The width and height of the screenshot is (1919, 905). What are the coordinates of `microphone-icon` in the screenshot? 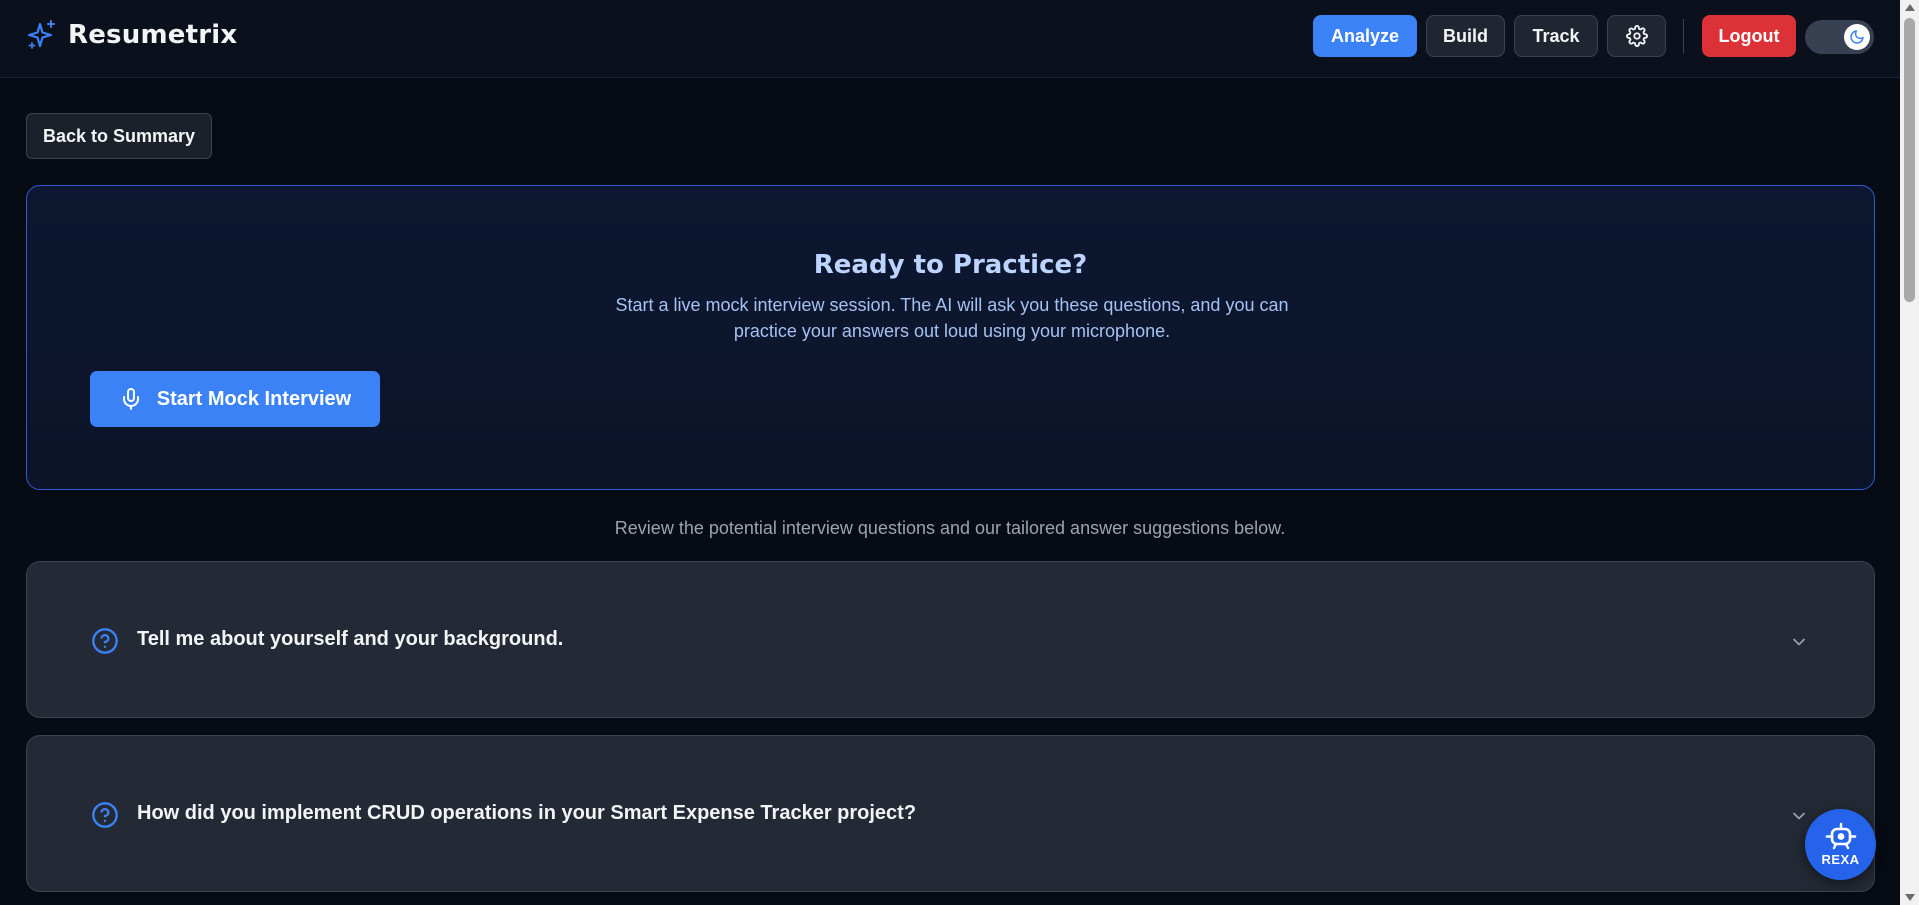 It's located at (130, 399).